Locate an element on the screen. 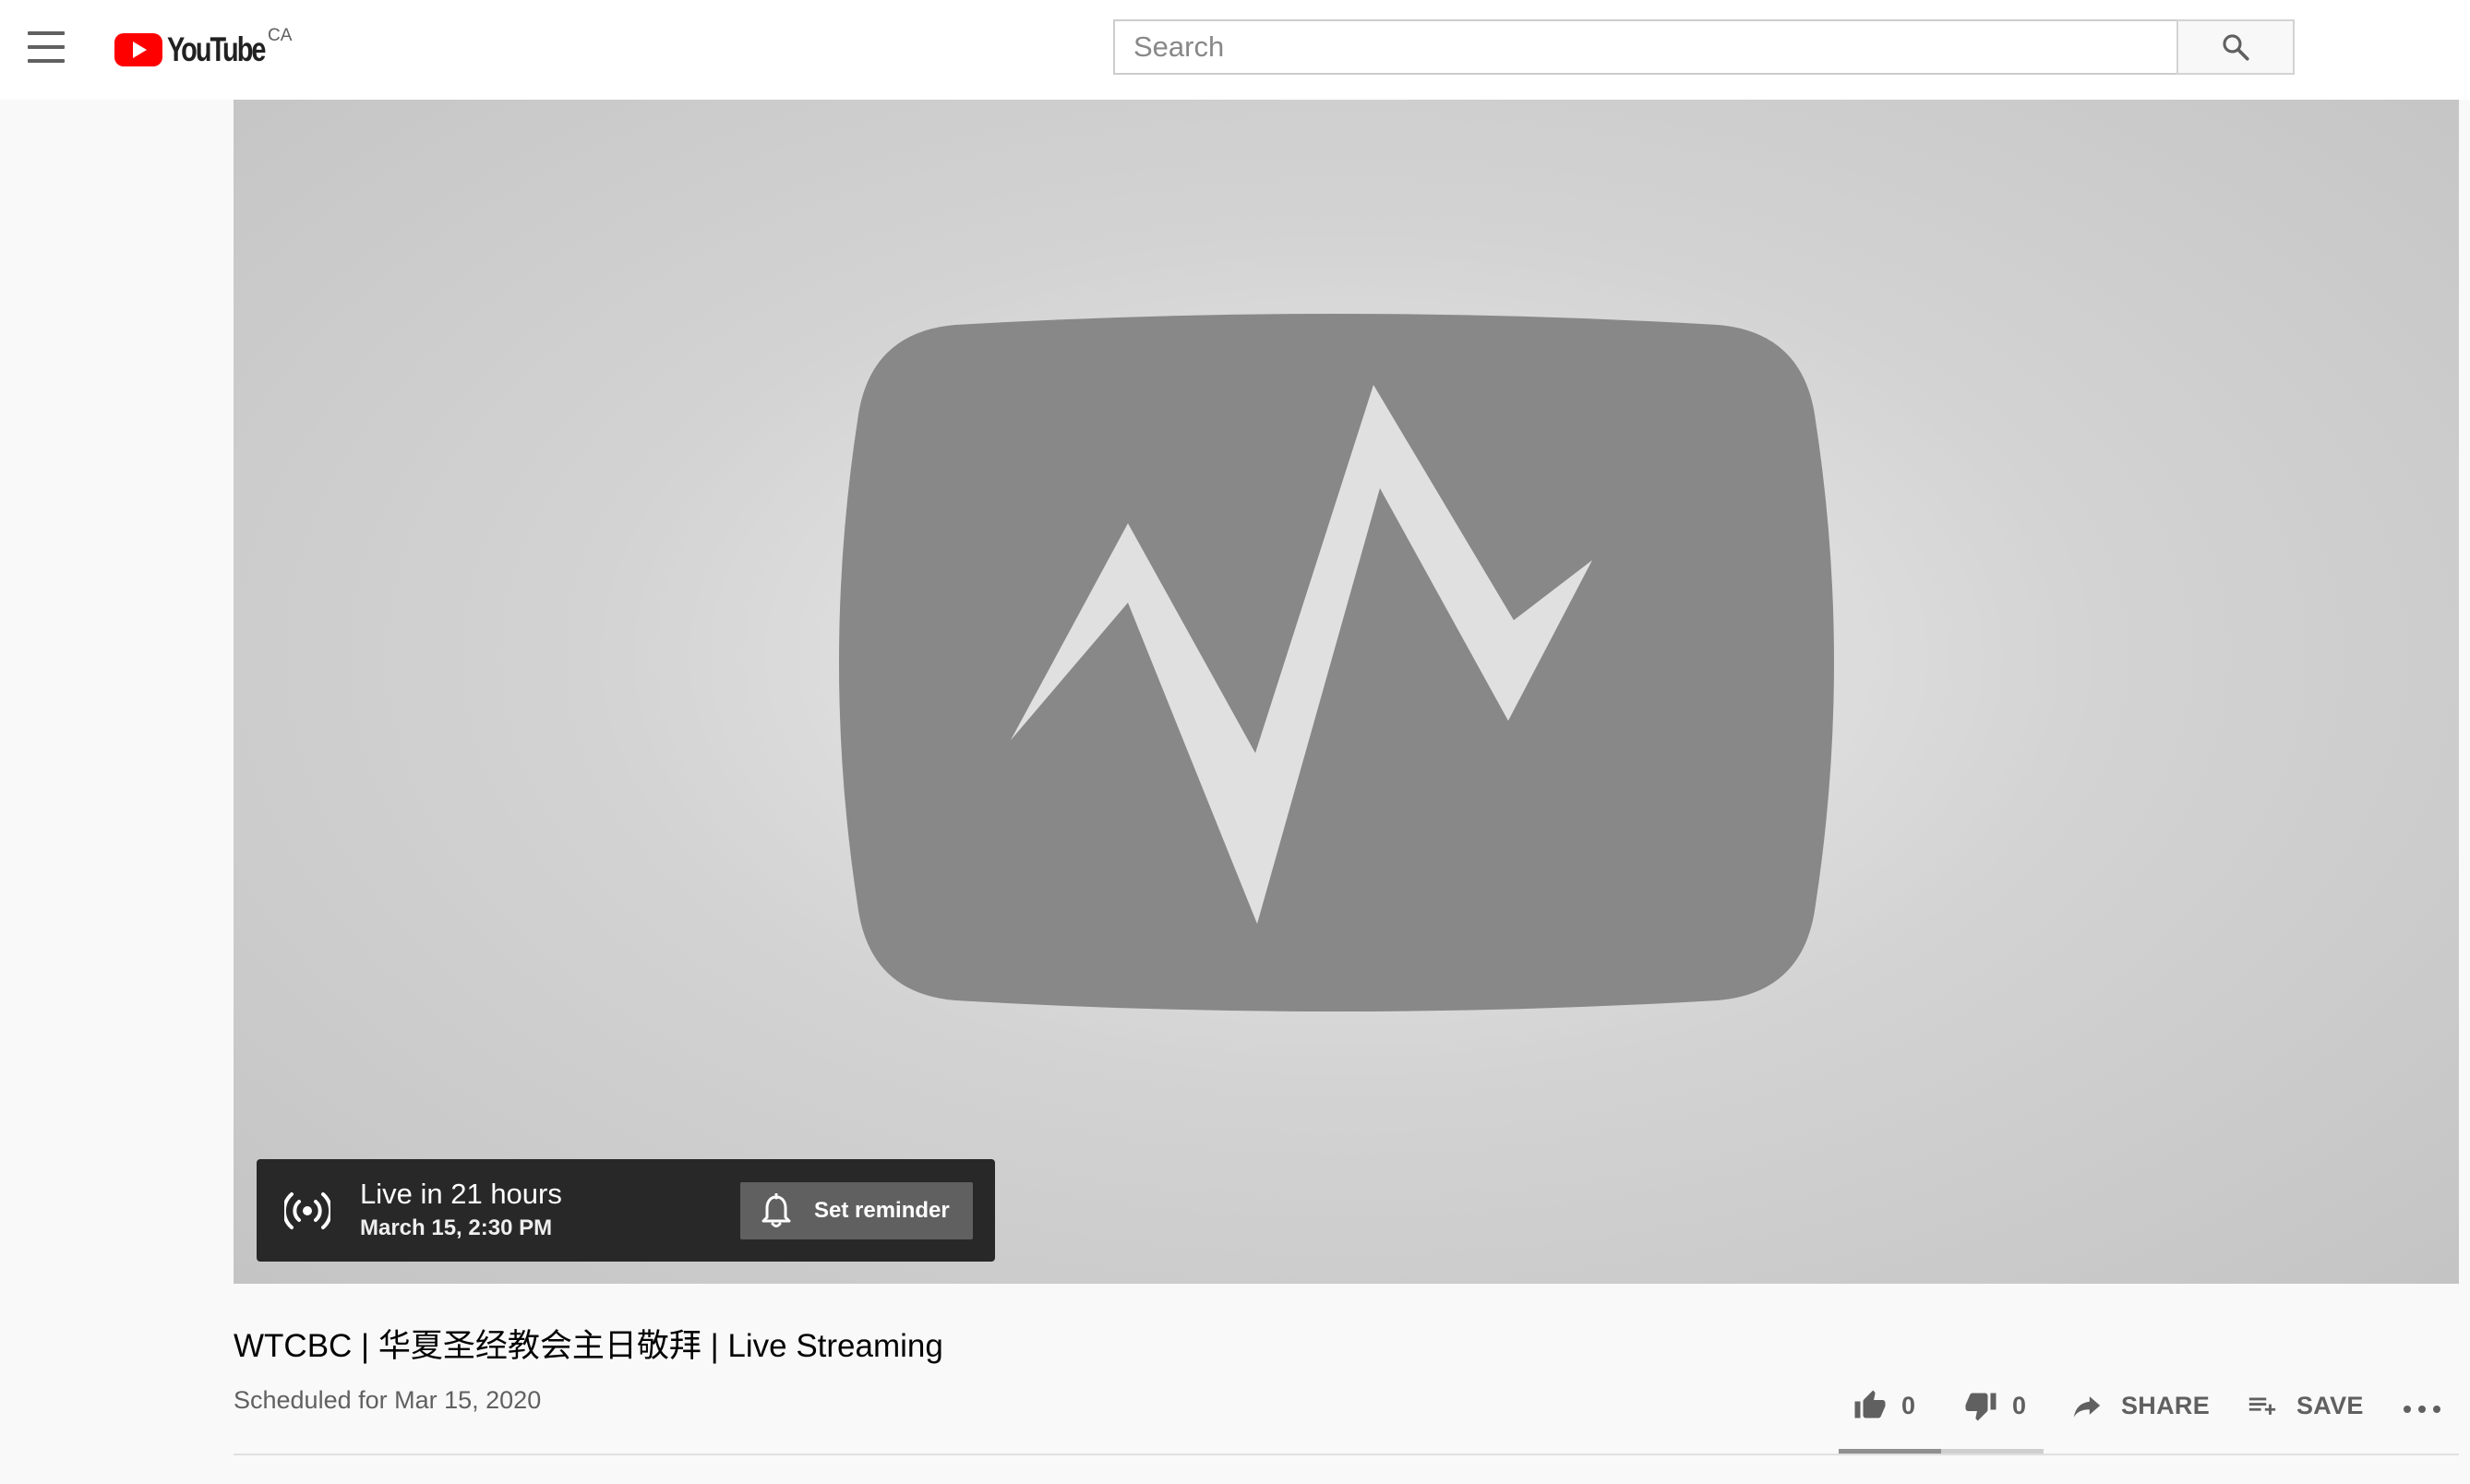 The image size is (2470, 1484). like-button: 0 is located at coordinates (1883, 1405).